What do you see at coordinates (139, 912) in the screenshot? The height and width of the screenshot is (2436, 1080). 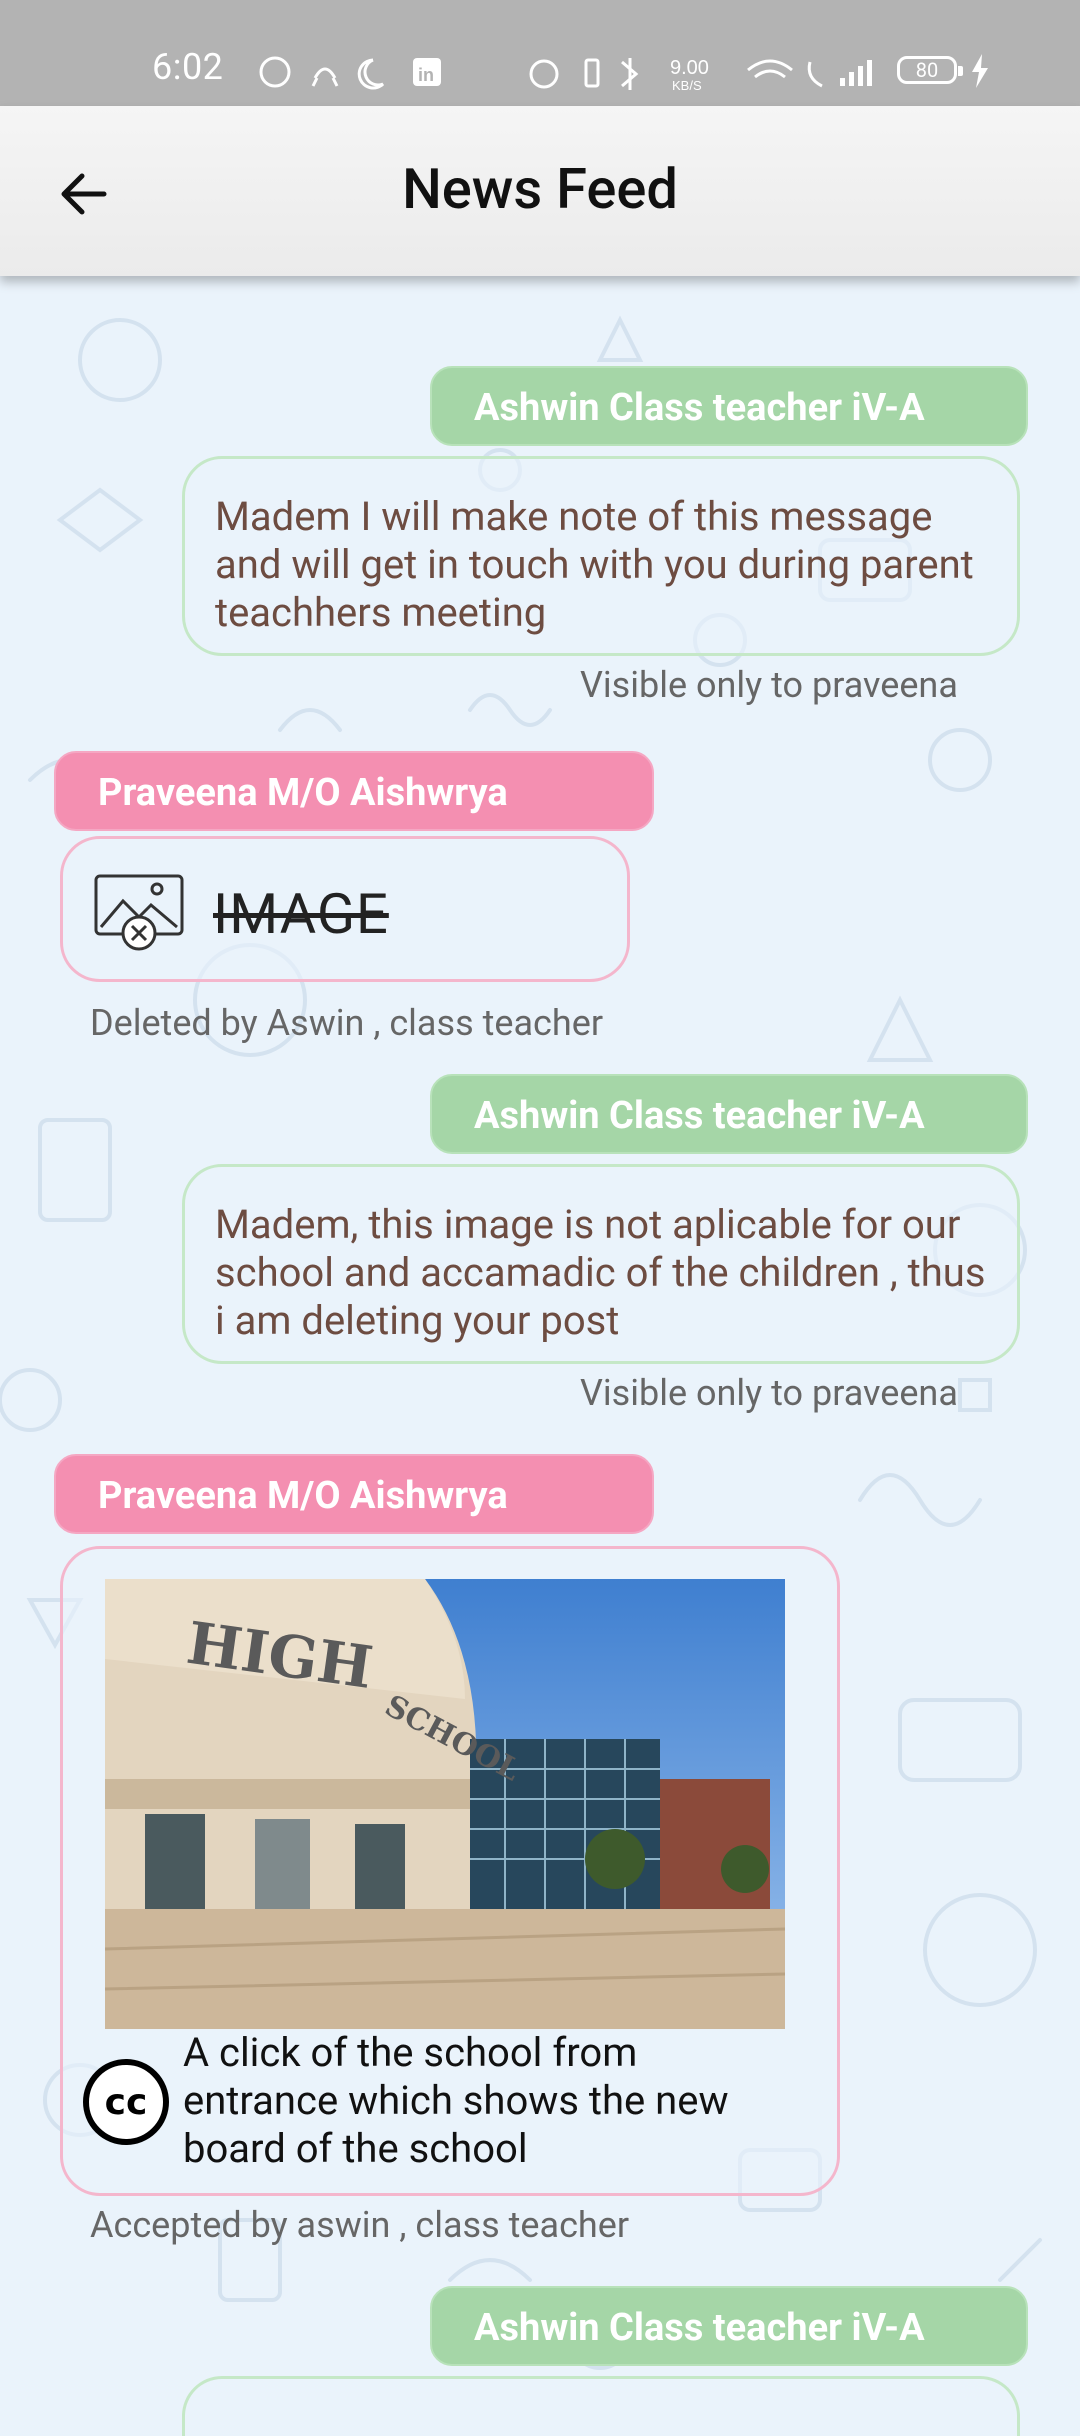 I see `image-deleted-icon` at bounding box center [139, 912].